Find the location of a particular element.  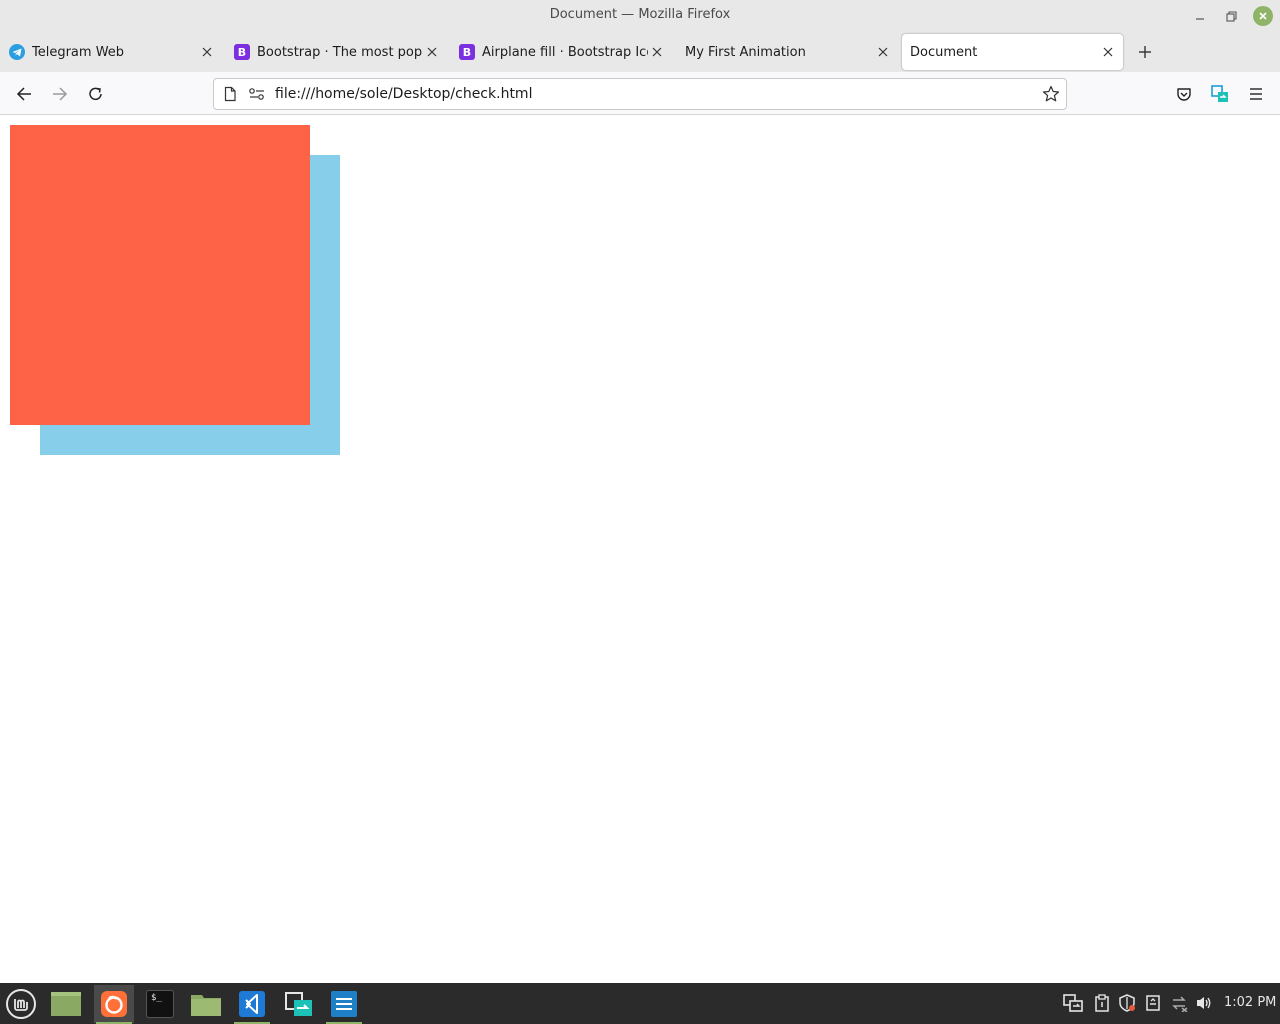

volume-icon is located at coordinates (1204, 1003).